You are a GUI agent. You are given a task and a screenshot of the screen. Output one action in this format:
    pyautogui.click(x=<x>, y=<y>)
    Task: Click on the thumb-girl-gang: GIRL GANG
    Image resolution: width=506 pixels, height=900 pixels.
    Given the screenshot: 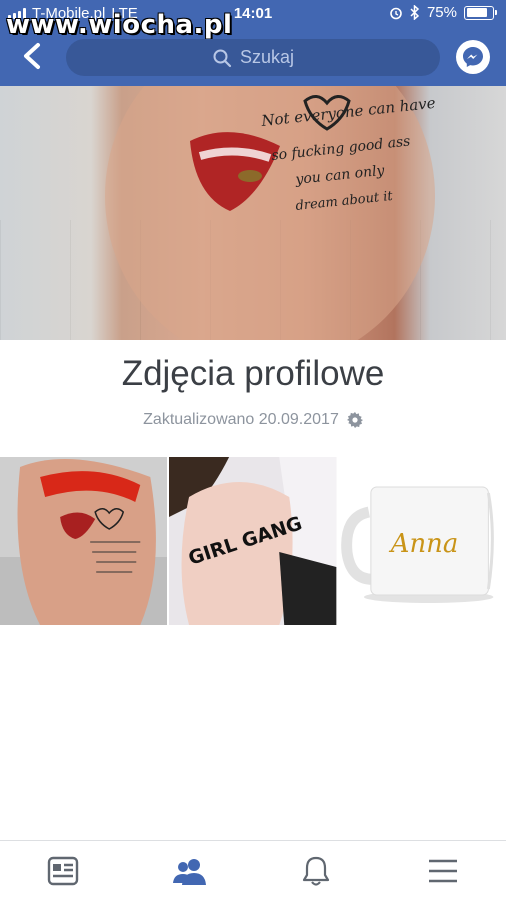 What is the action you would take?
    pyautogui.click(x=253, y=541)
    